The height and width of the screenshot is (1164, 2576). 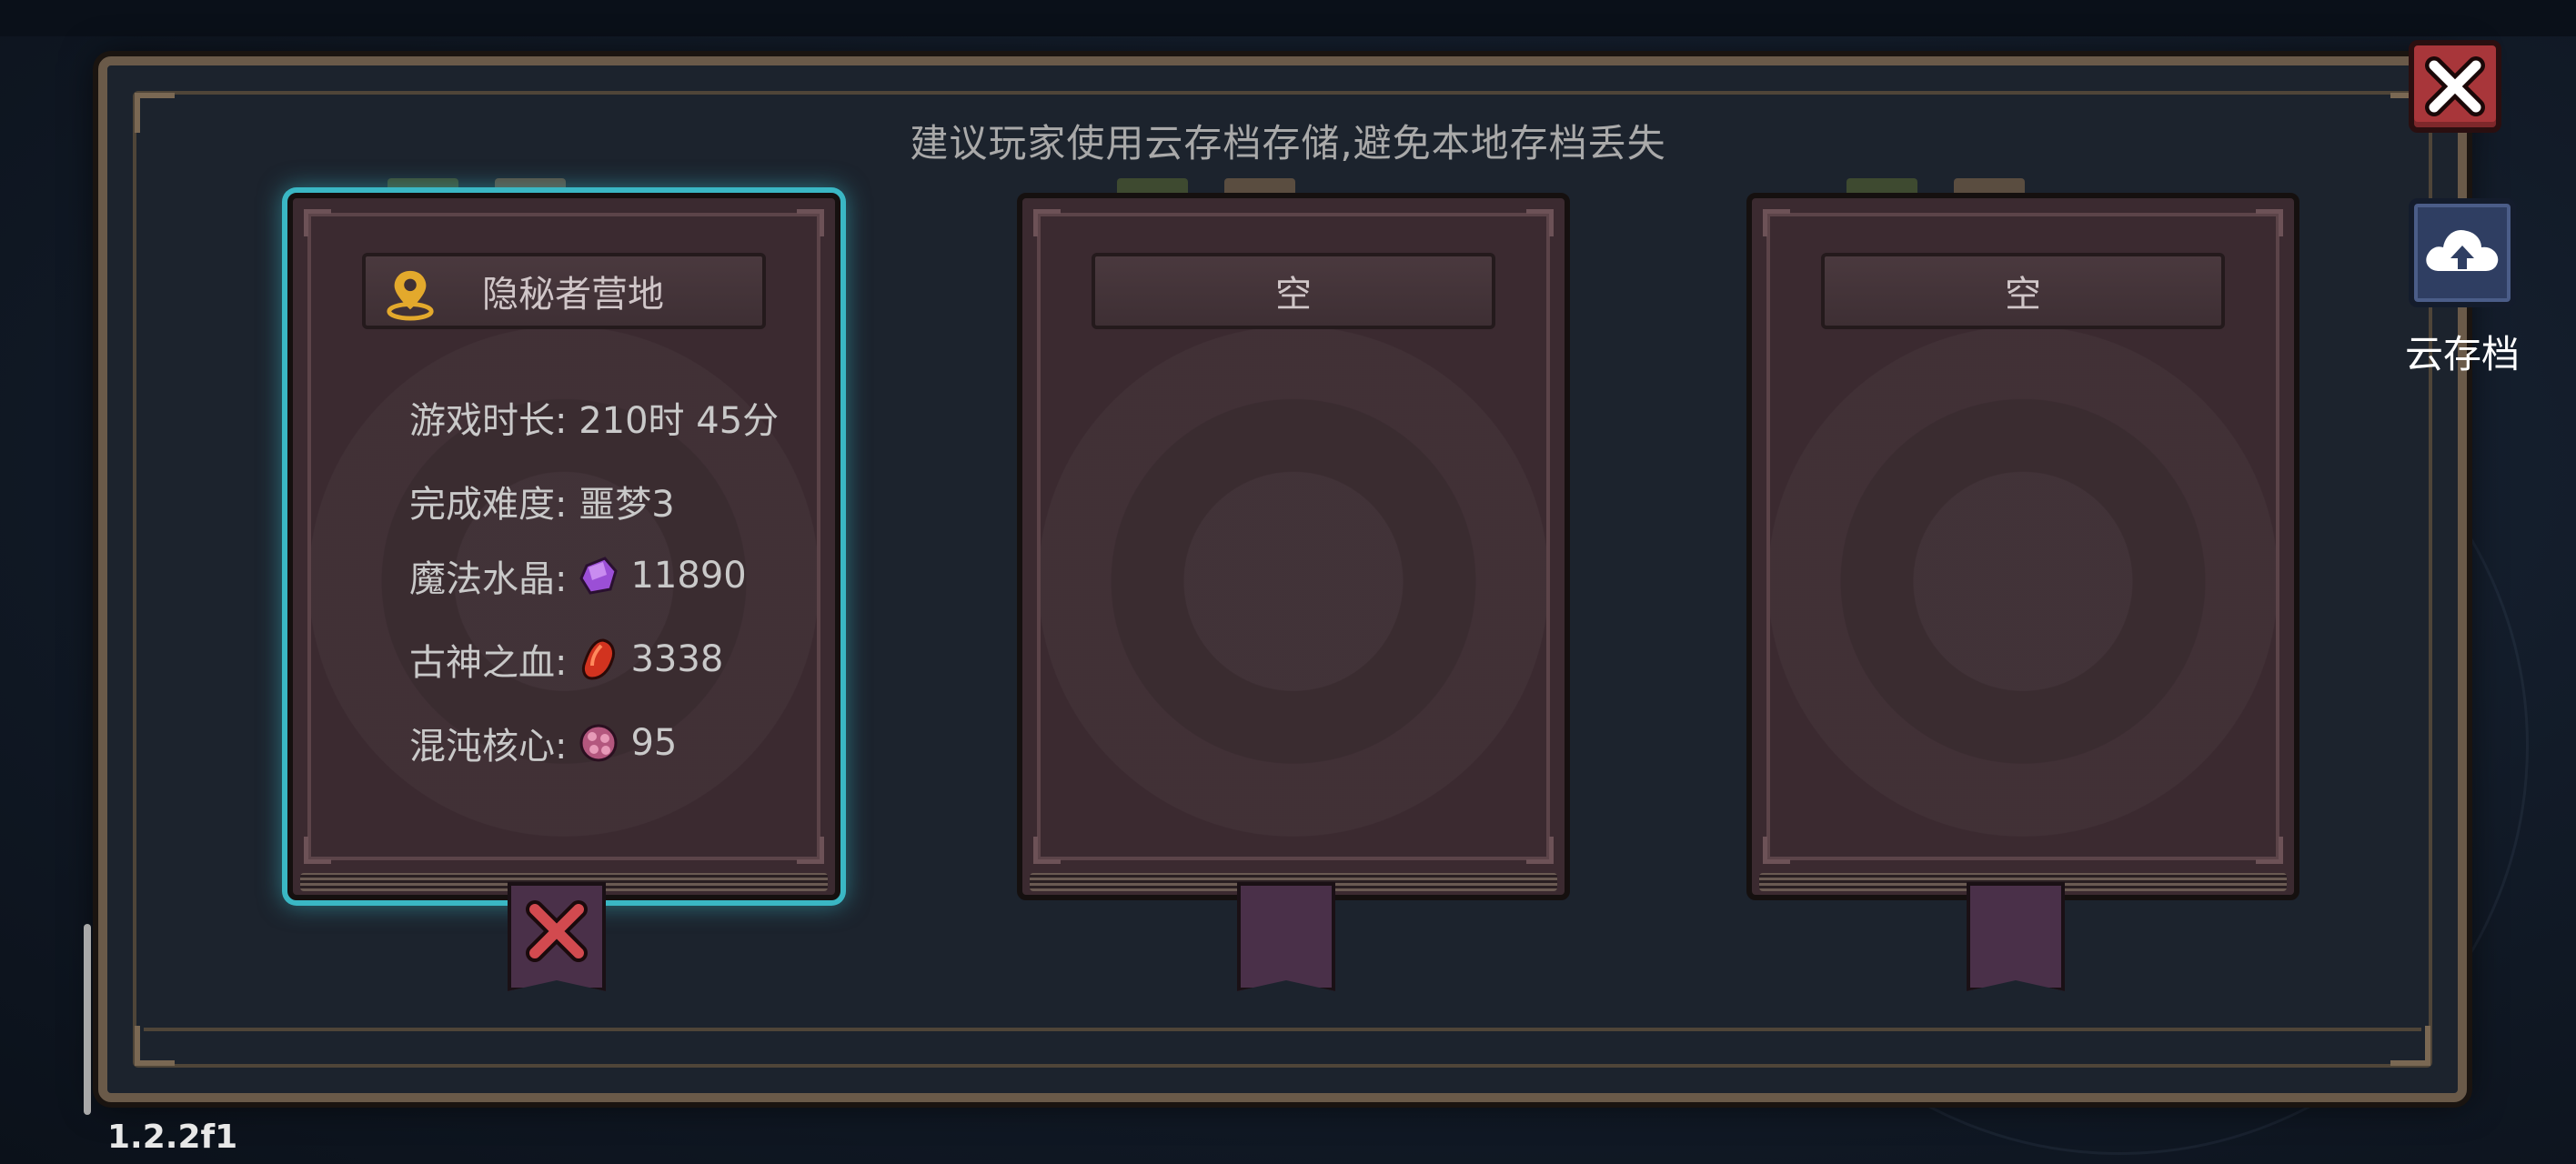 What do you see at coordinates (172, 1137) in the screenshot?
I see `version-label: 1.2.2f1` at bounding box center [172, 1137].